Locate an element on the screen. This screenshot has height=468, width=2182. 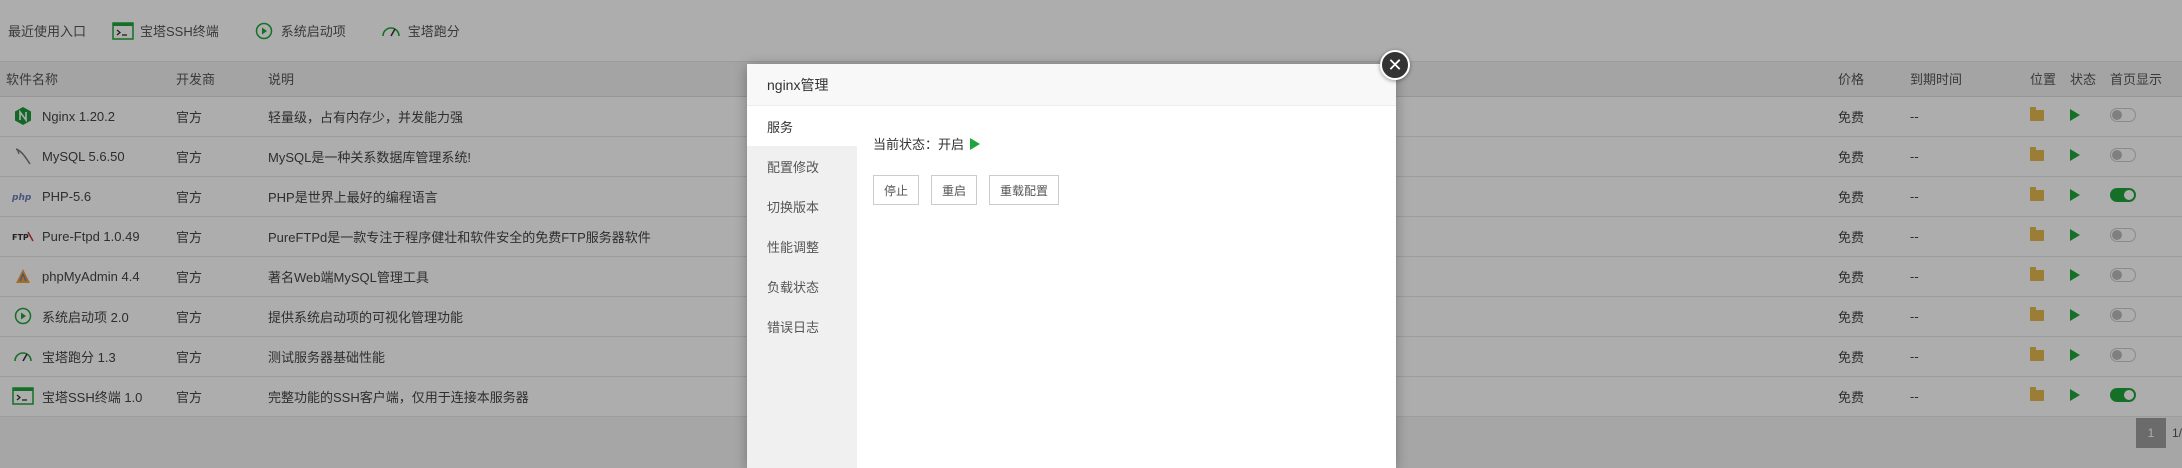
menu-item-config: 配置修改 is located at coordinates (802, 166).